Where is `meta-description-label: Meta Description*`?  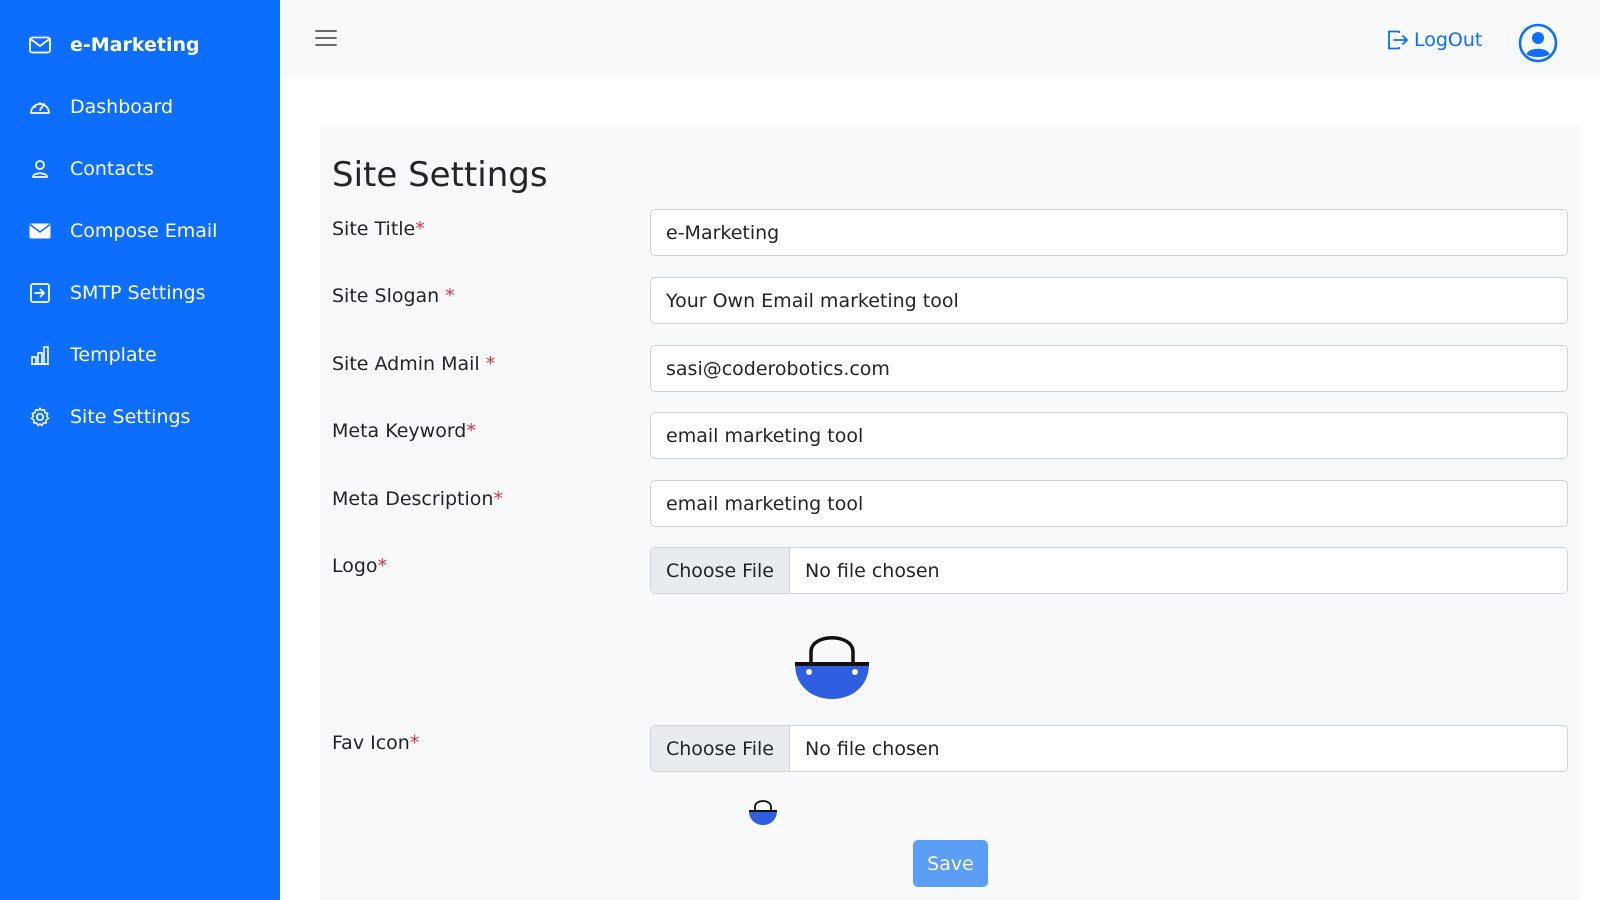 meta-description-label: Meta Description* is located at coordinates (417, 499).